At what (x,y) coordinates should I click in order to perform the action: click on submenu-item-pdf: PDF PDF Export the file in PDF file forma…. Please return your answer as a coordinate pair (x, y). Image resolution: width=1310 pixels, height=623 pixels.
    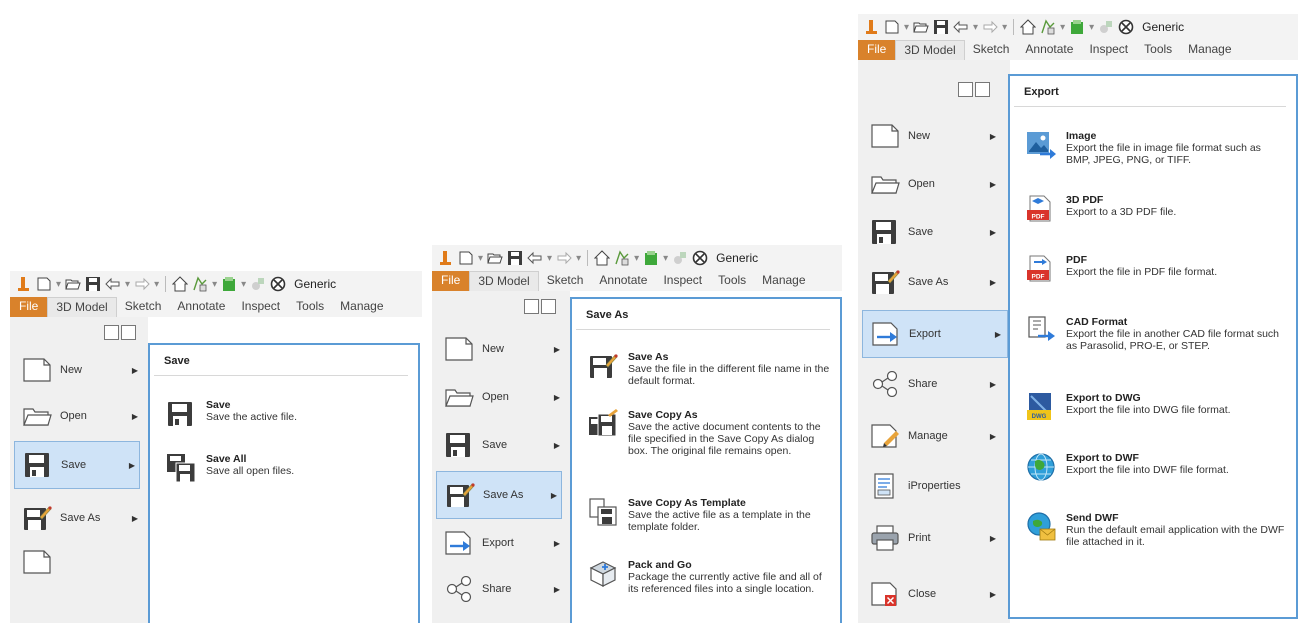
    Looking at the image, I should click on (1157, 269).